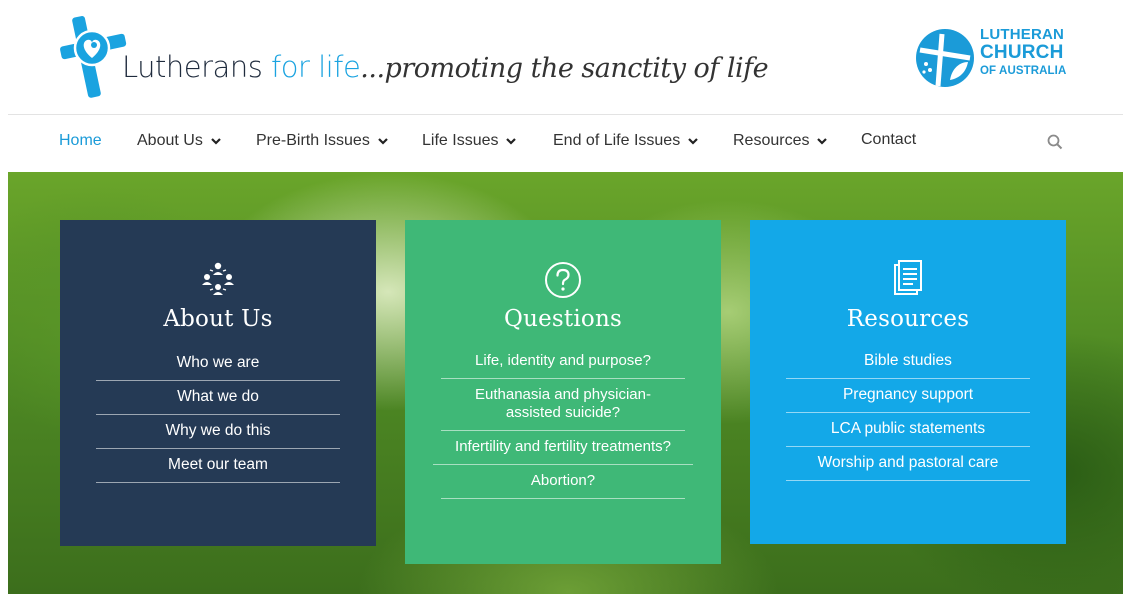  What do you see at coordinates (313, 140) in the screenshot?
I see `nav-label: Pre-Birth Issues` at bounding box center [313, 140].